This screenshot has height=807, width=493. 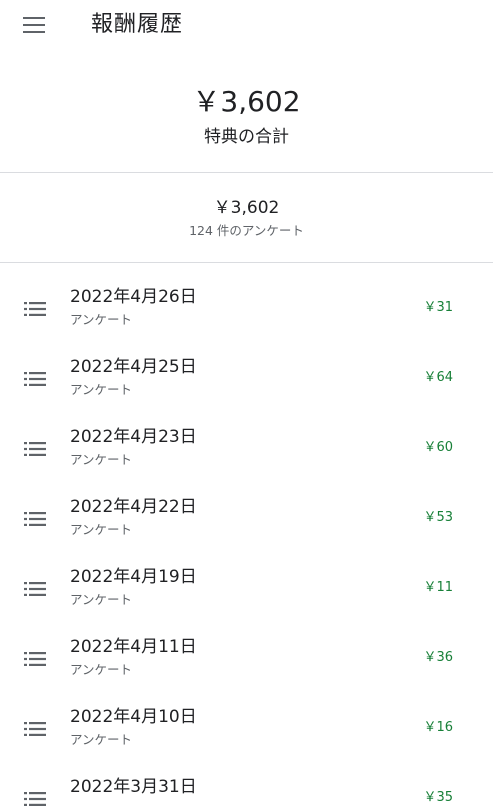 I want to click on reward-item: 2022年4月11日 アンケート ￥36, so click(x=246, y=658).